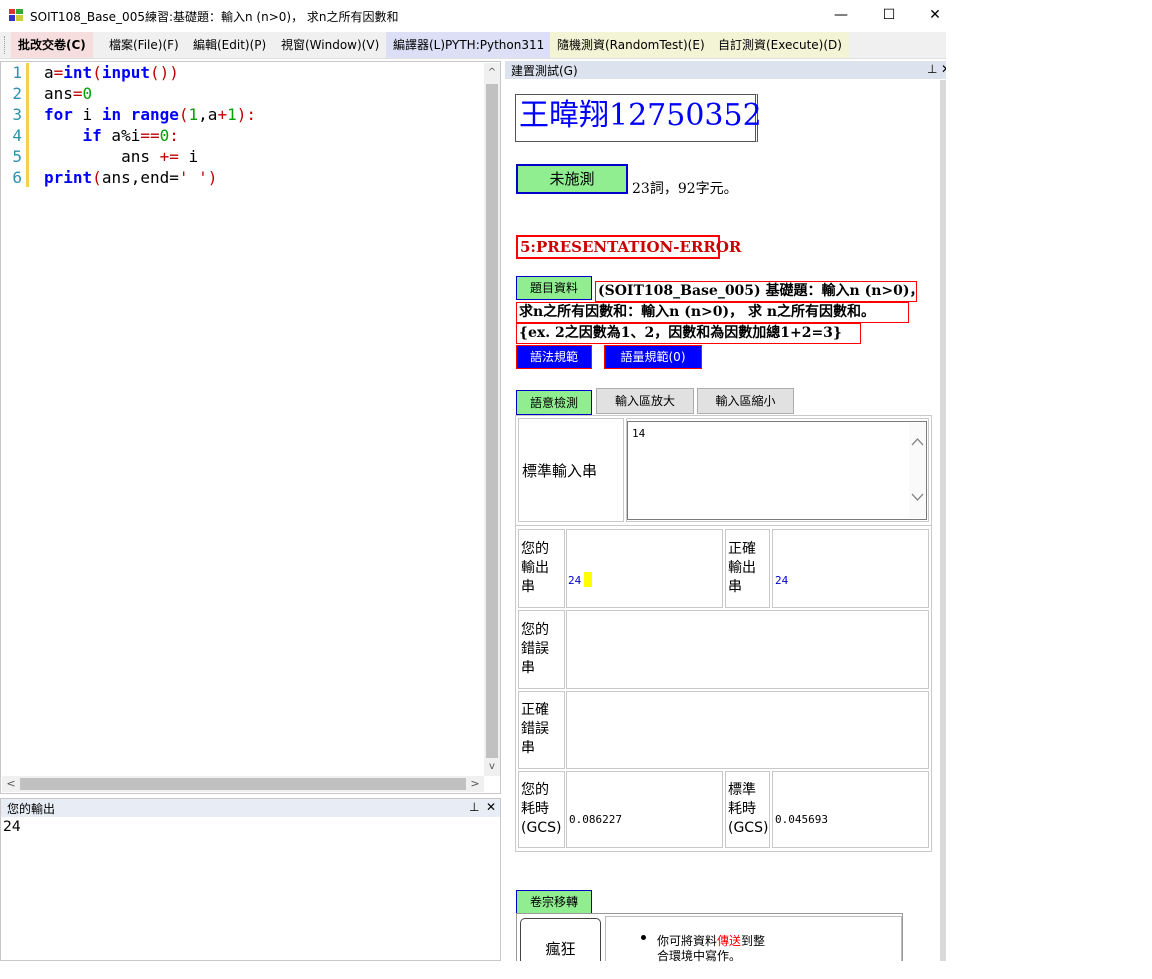  Describe the element at coordinates (17, 114) in the screenshot. I see `line-number: 3` at that location.